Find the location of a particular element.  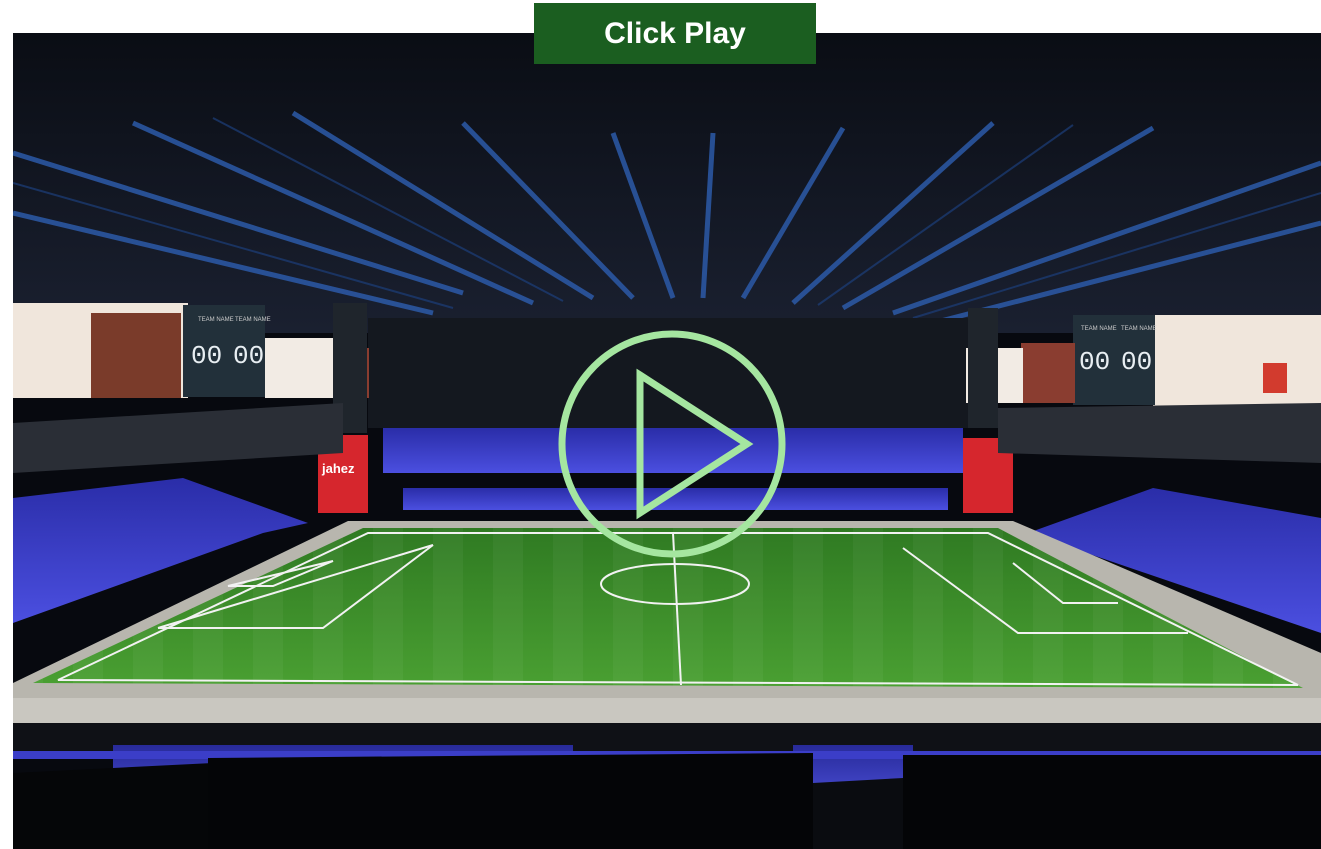

right-home-score: 00 is located at coordinates (1094, 362).